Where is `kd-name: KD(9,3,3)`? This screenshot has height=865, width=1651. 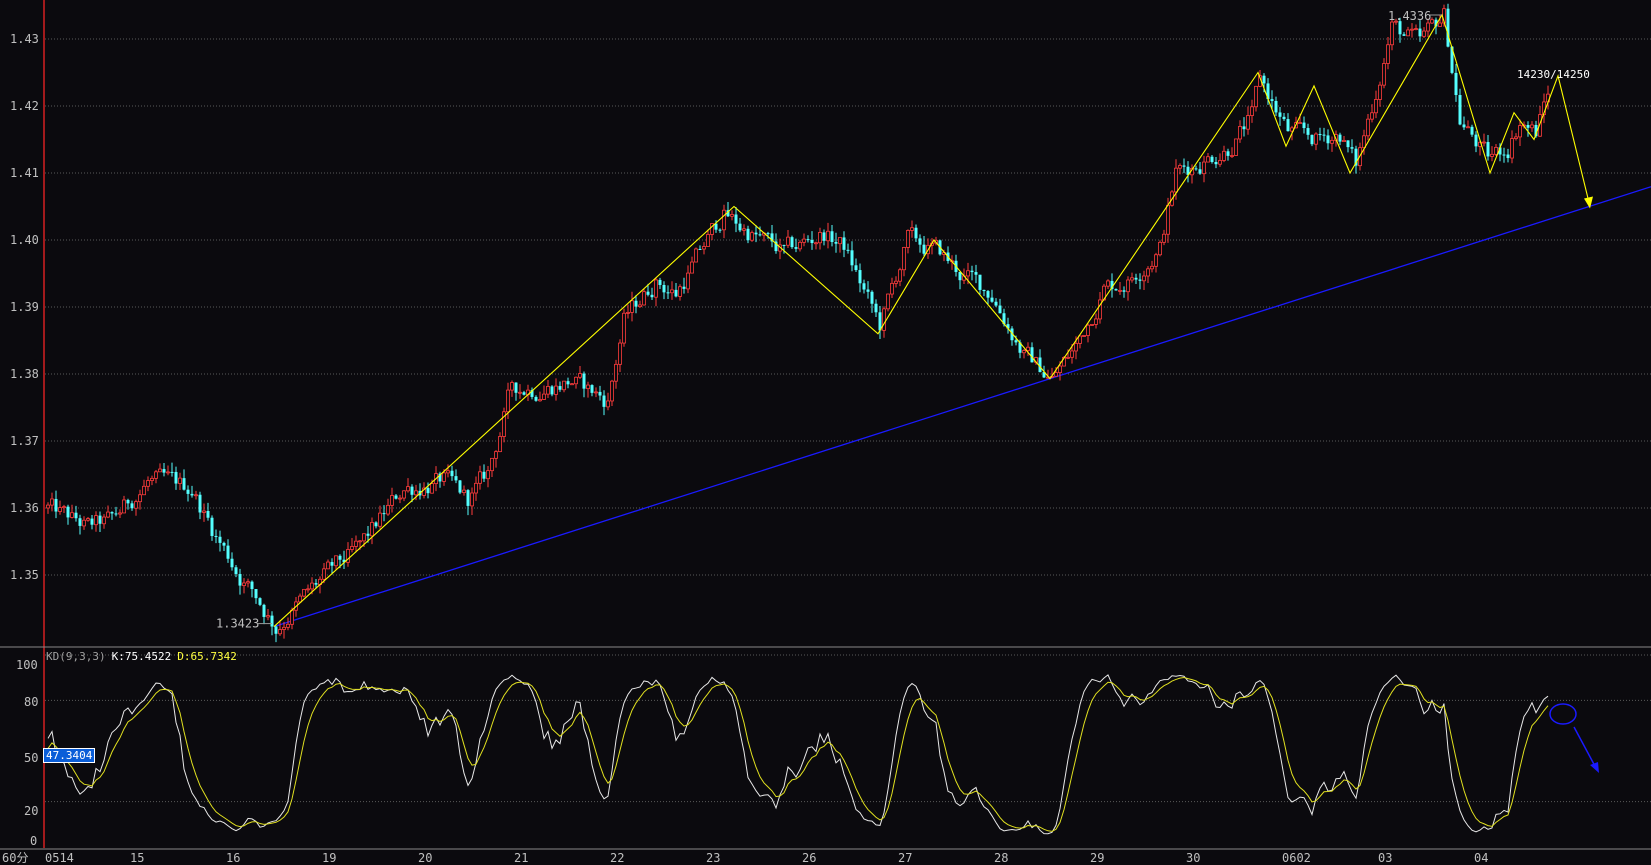 kd-name: KD(9,3,3) is located at coordinates (76, 656).